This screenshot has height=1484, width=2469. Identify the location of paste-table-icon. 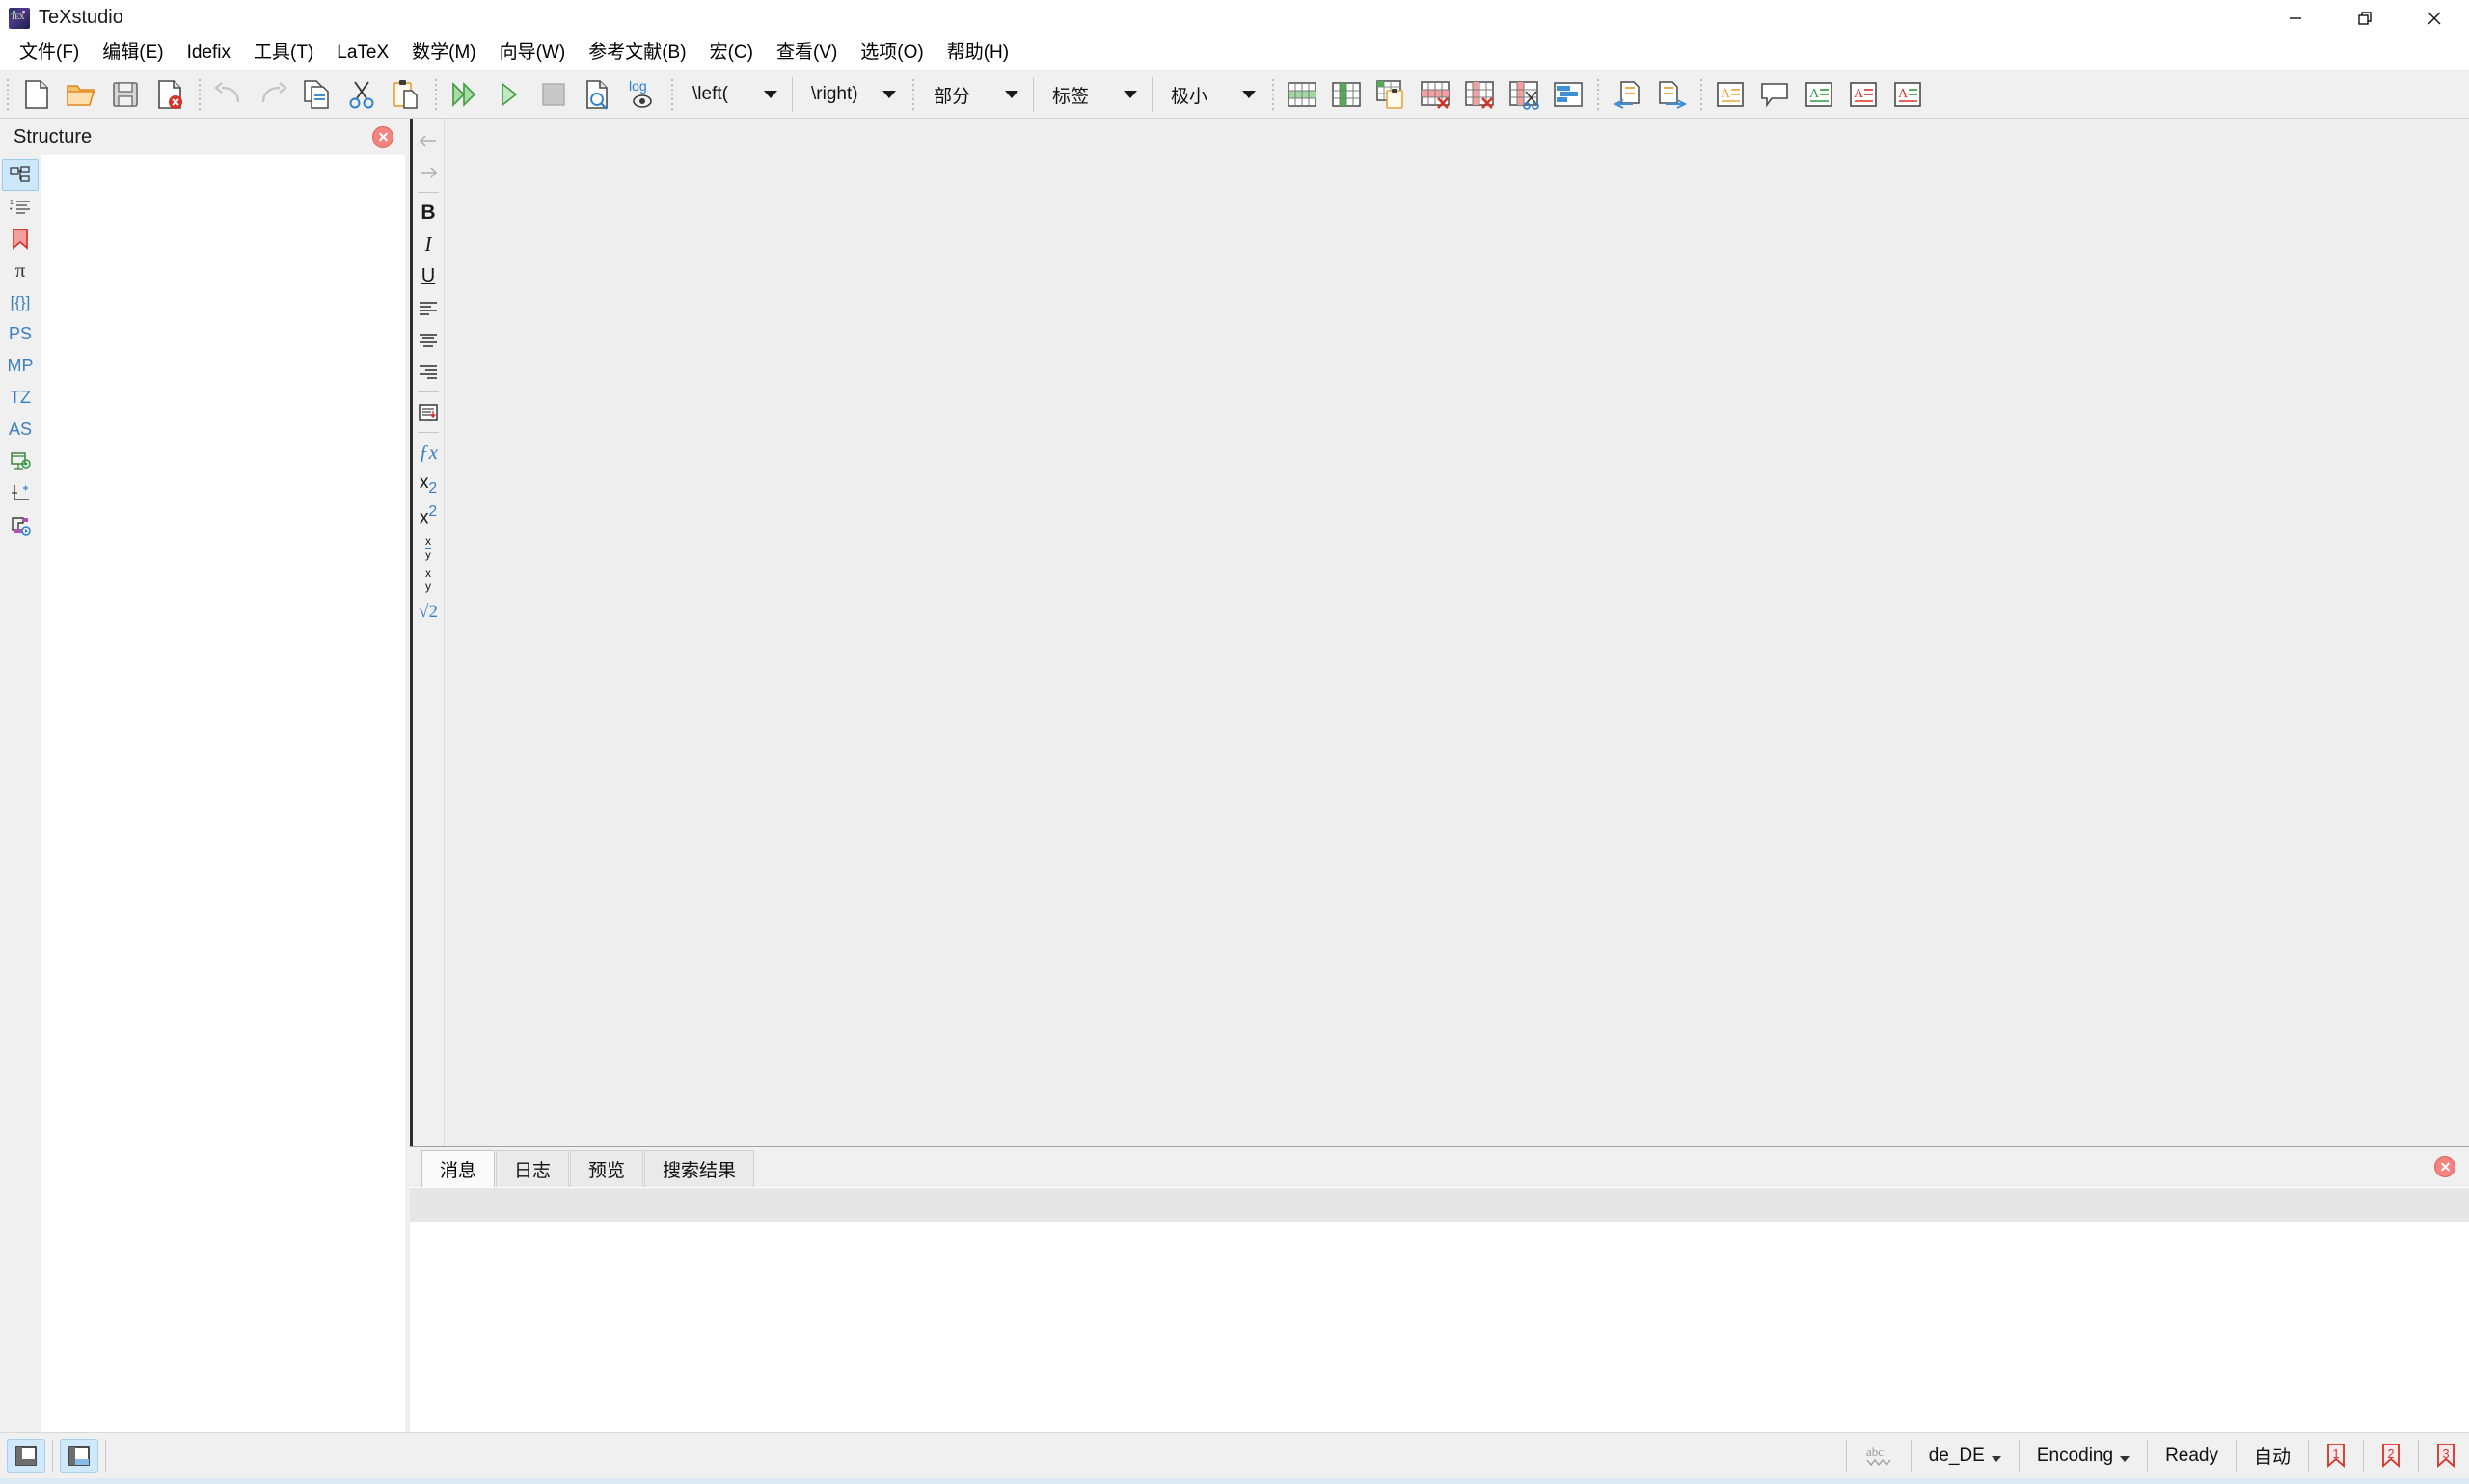
(1391, 94).